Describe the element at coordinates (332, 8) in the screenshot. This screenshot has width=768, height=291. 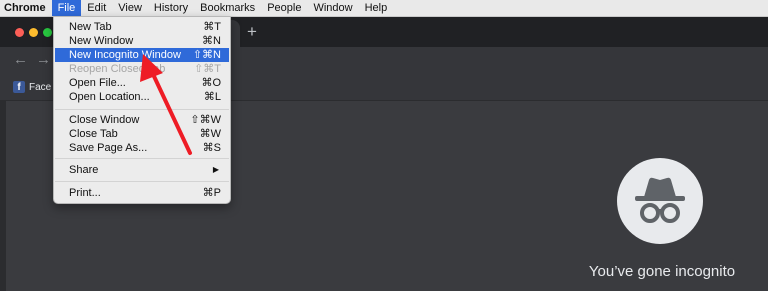
I see `menu-window: Window` at that location.